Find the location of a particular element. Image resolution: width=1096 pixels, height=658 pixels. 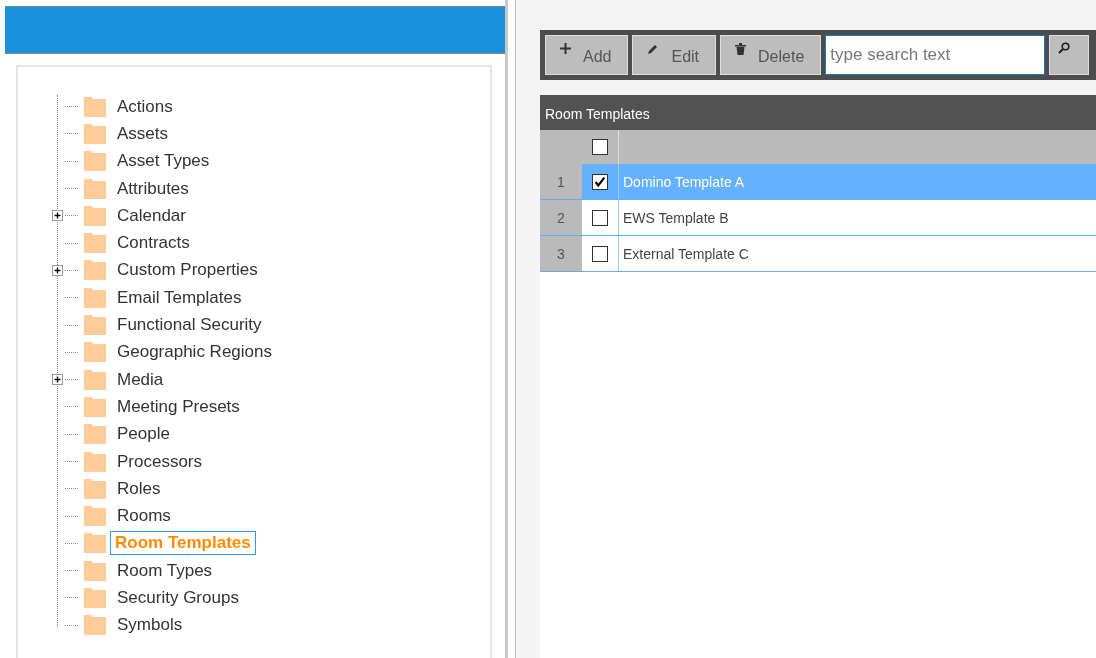

search-icon is located at coordinates (1064, 48).